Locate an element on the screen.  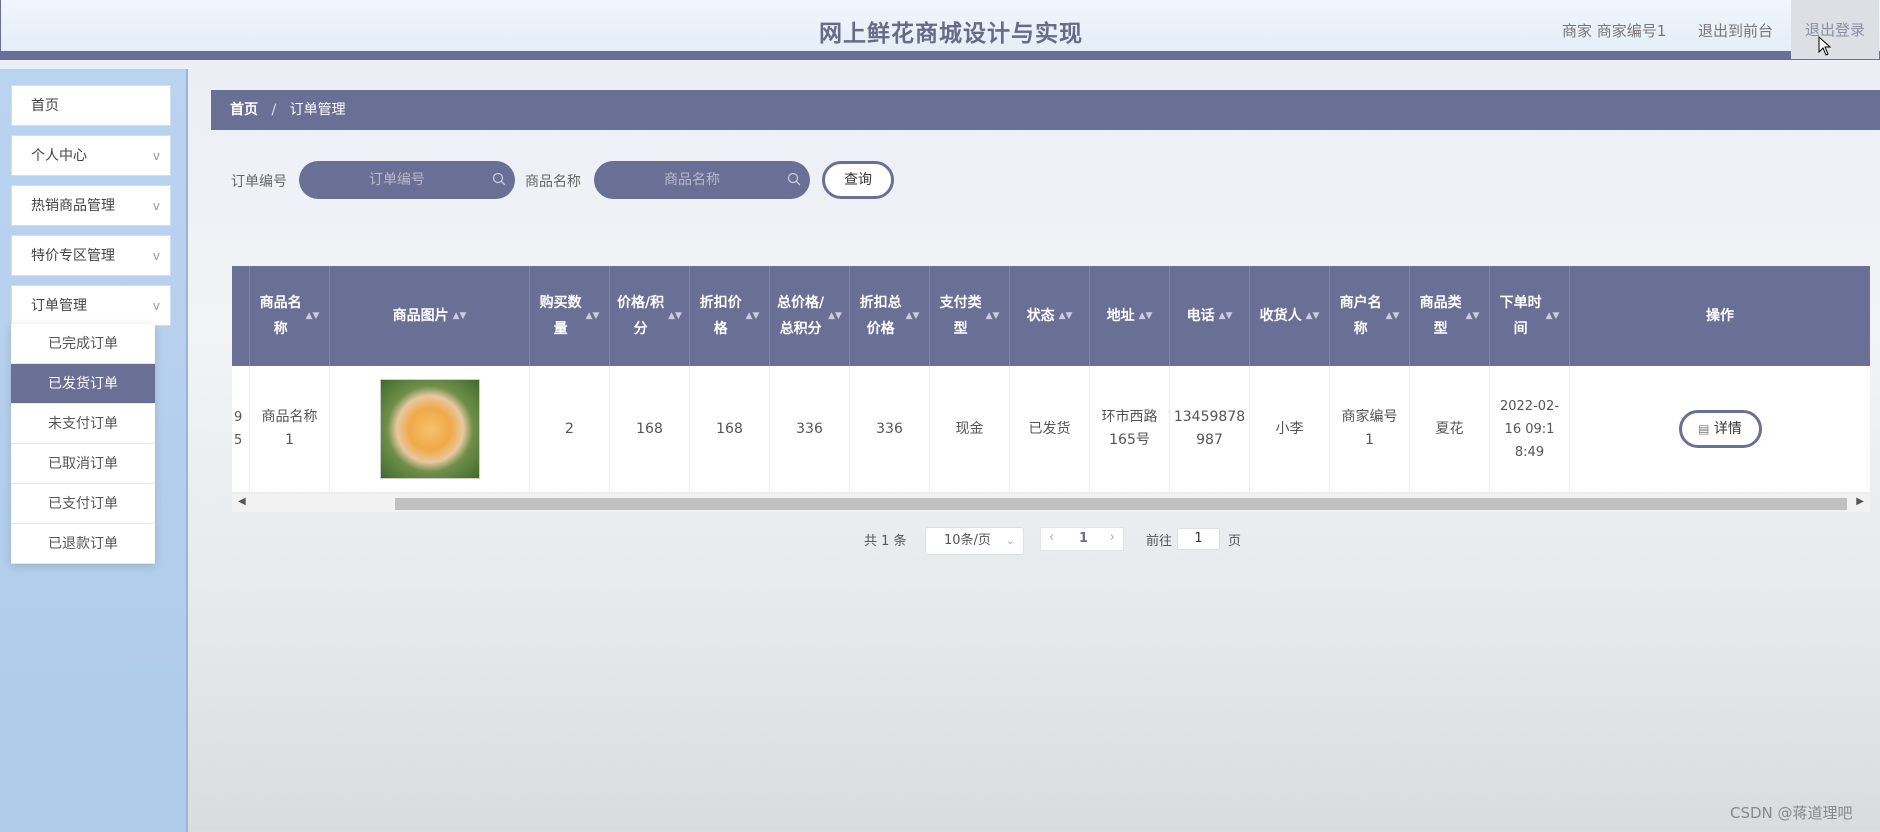
column-header: 地址 ▲▼ is located at coordinates (1130, 316).